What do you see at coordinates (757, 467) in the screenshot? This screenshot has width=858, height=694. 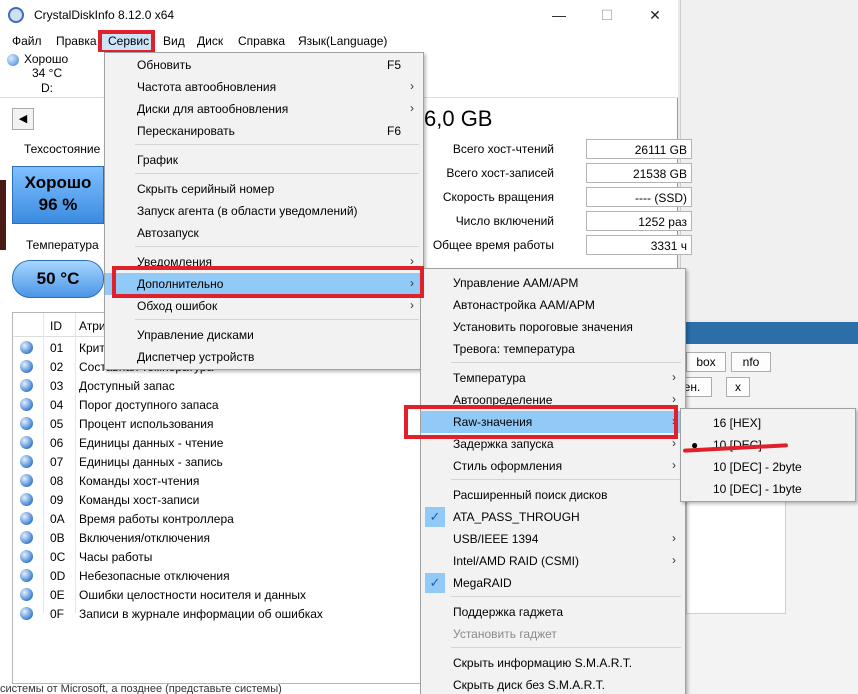 I see `menu-item-label: 10 [DEC] - 2byte` at bounding box center [757, 467].